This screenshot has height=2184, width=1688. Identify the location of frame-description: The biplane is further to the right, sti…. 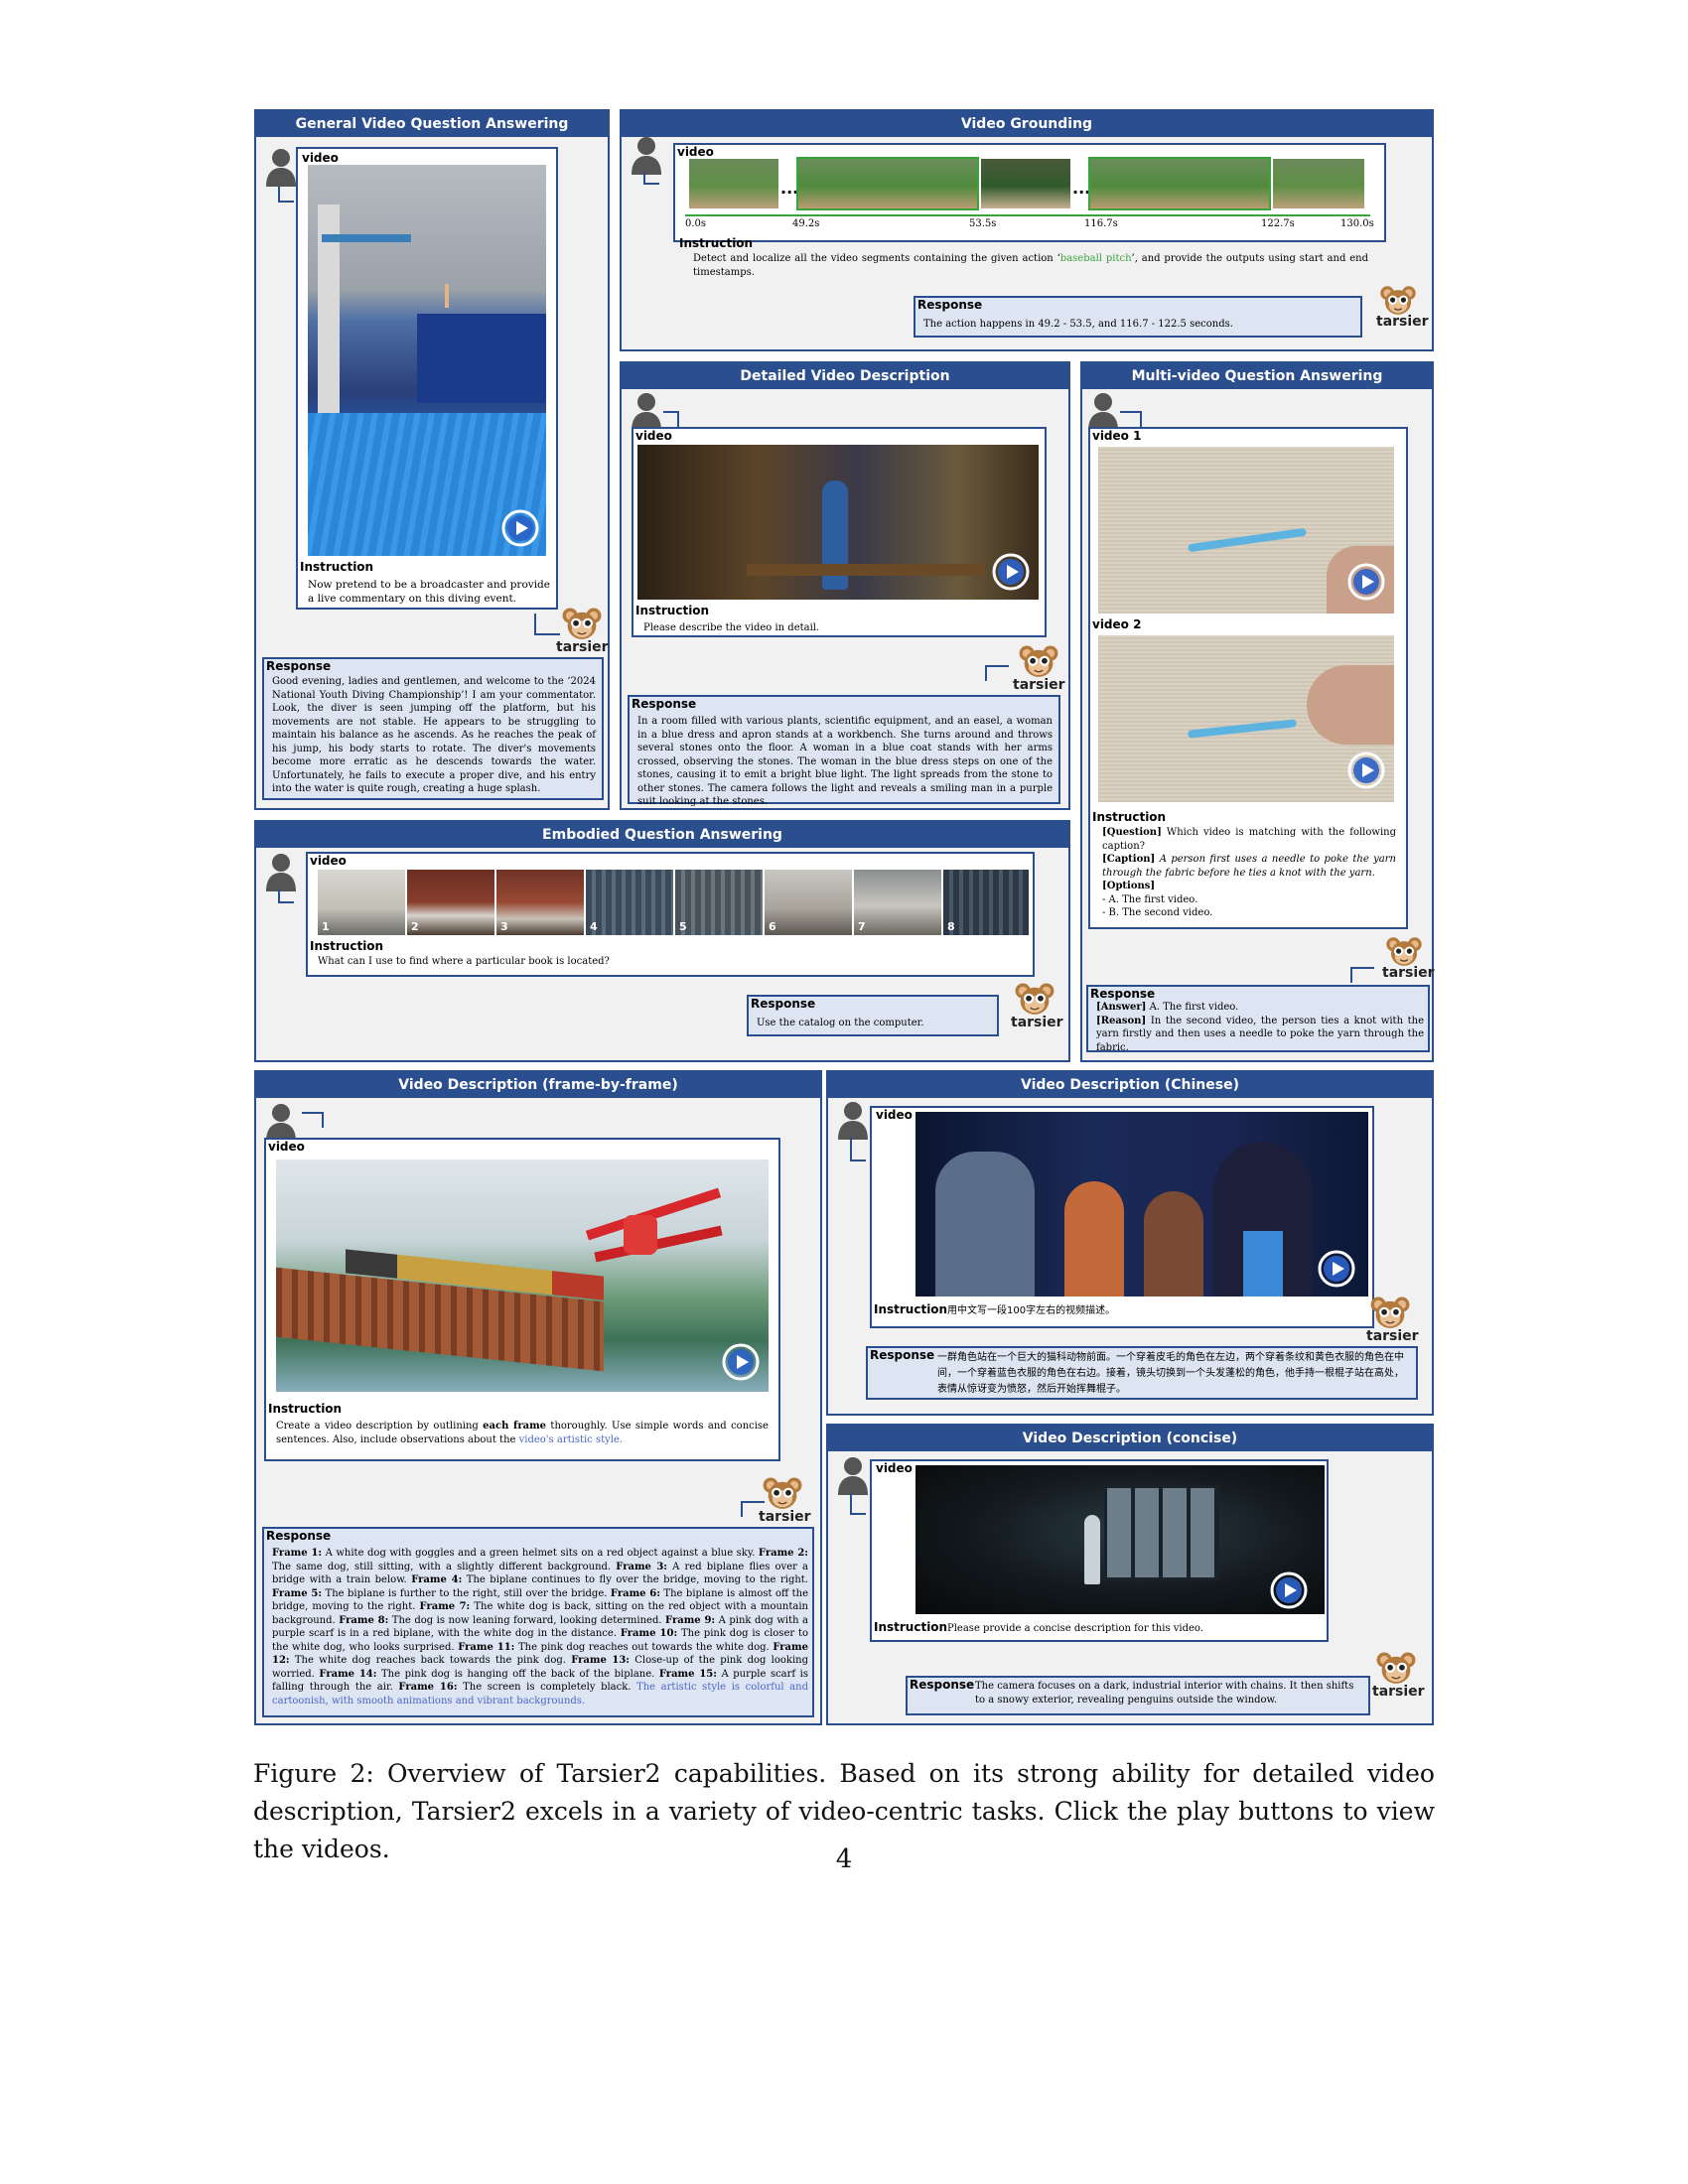
(466, 1593).